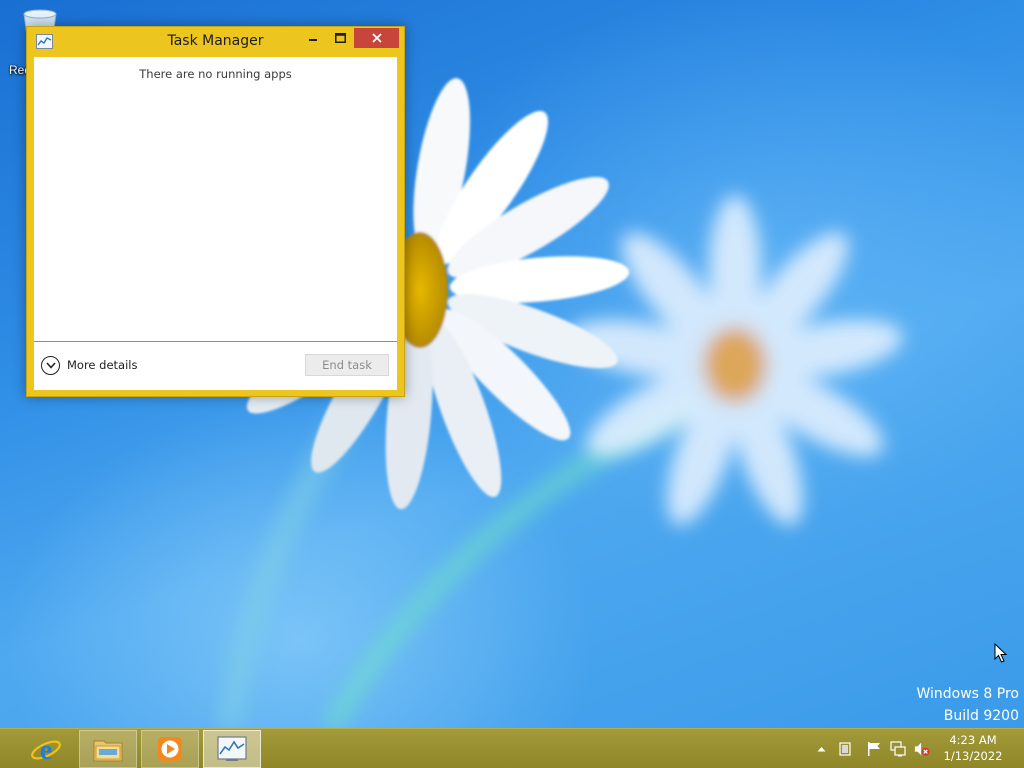  I want to click on more-details-button: More details, so click(89, 365).